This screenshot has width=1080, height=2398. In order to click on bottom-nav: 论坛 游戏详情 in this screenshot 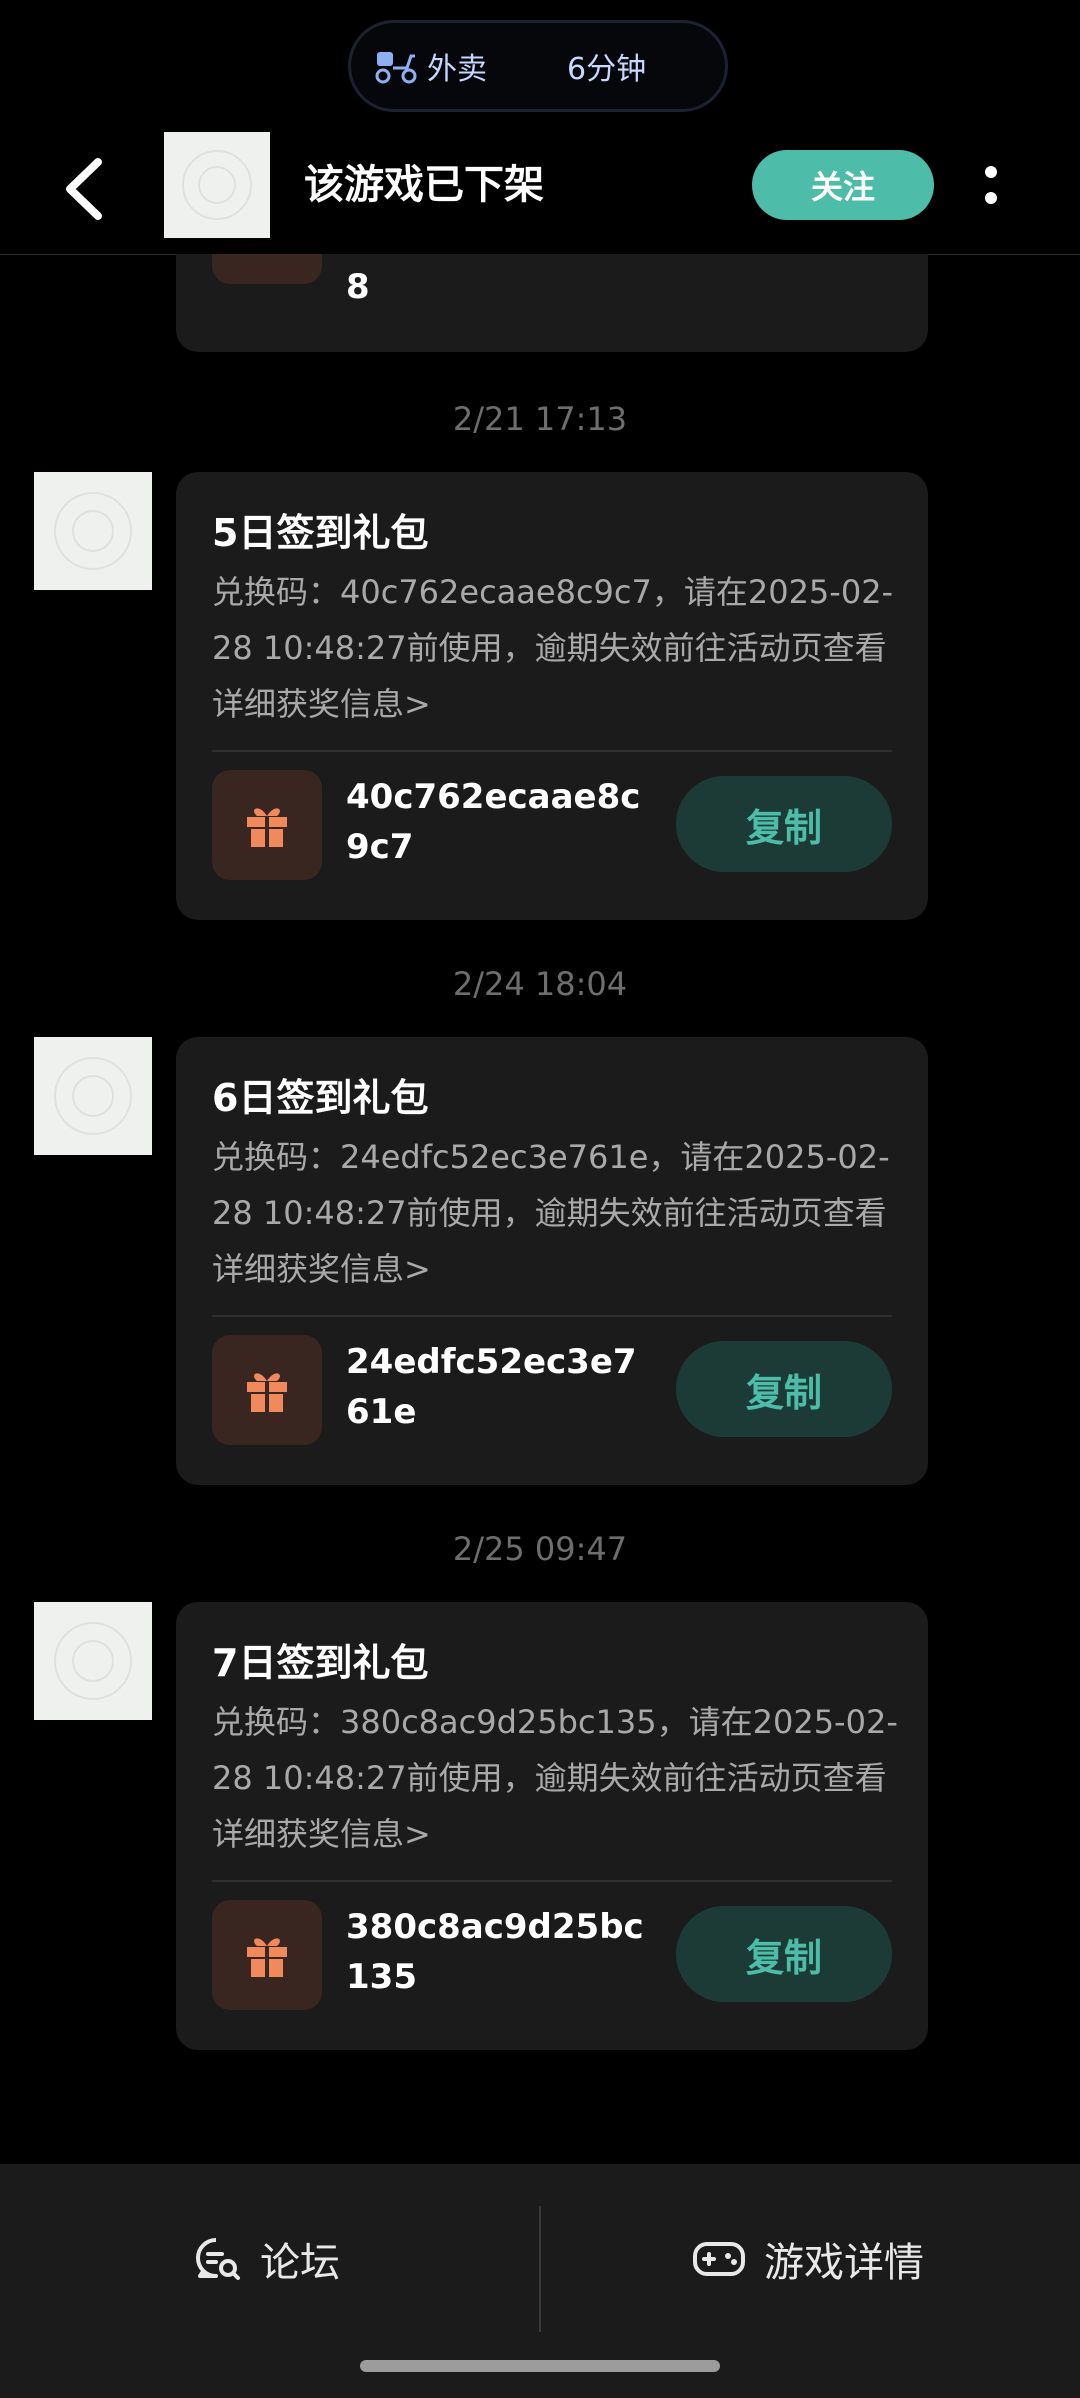, I will do `click(540, 2281)`.